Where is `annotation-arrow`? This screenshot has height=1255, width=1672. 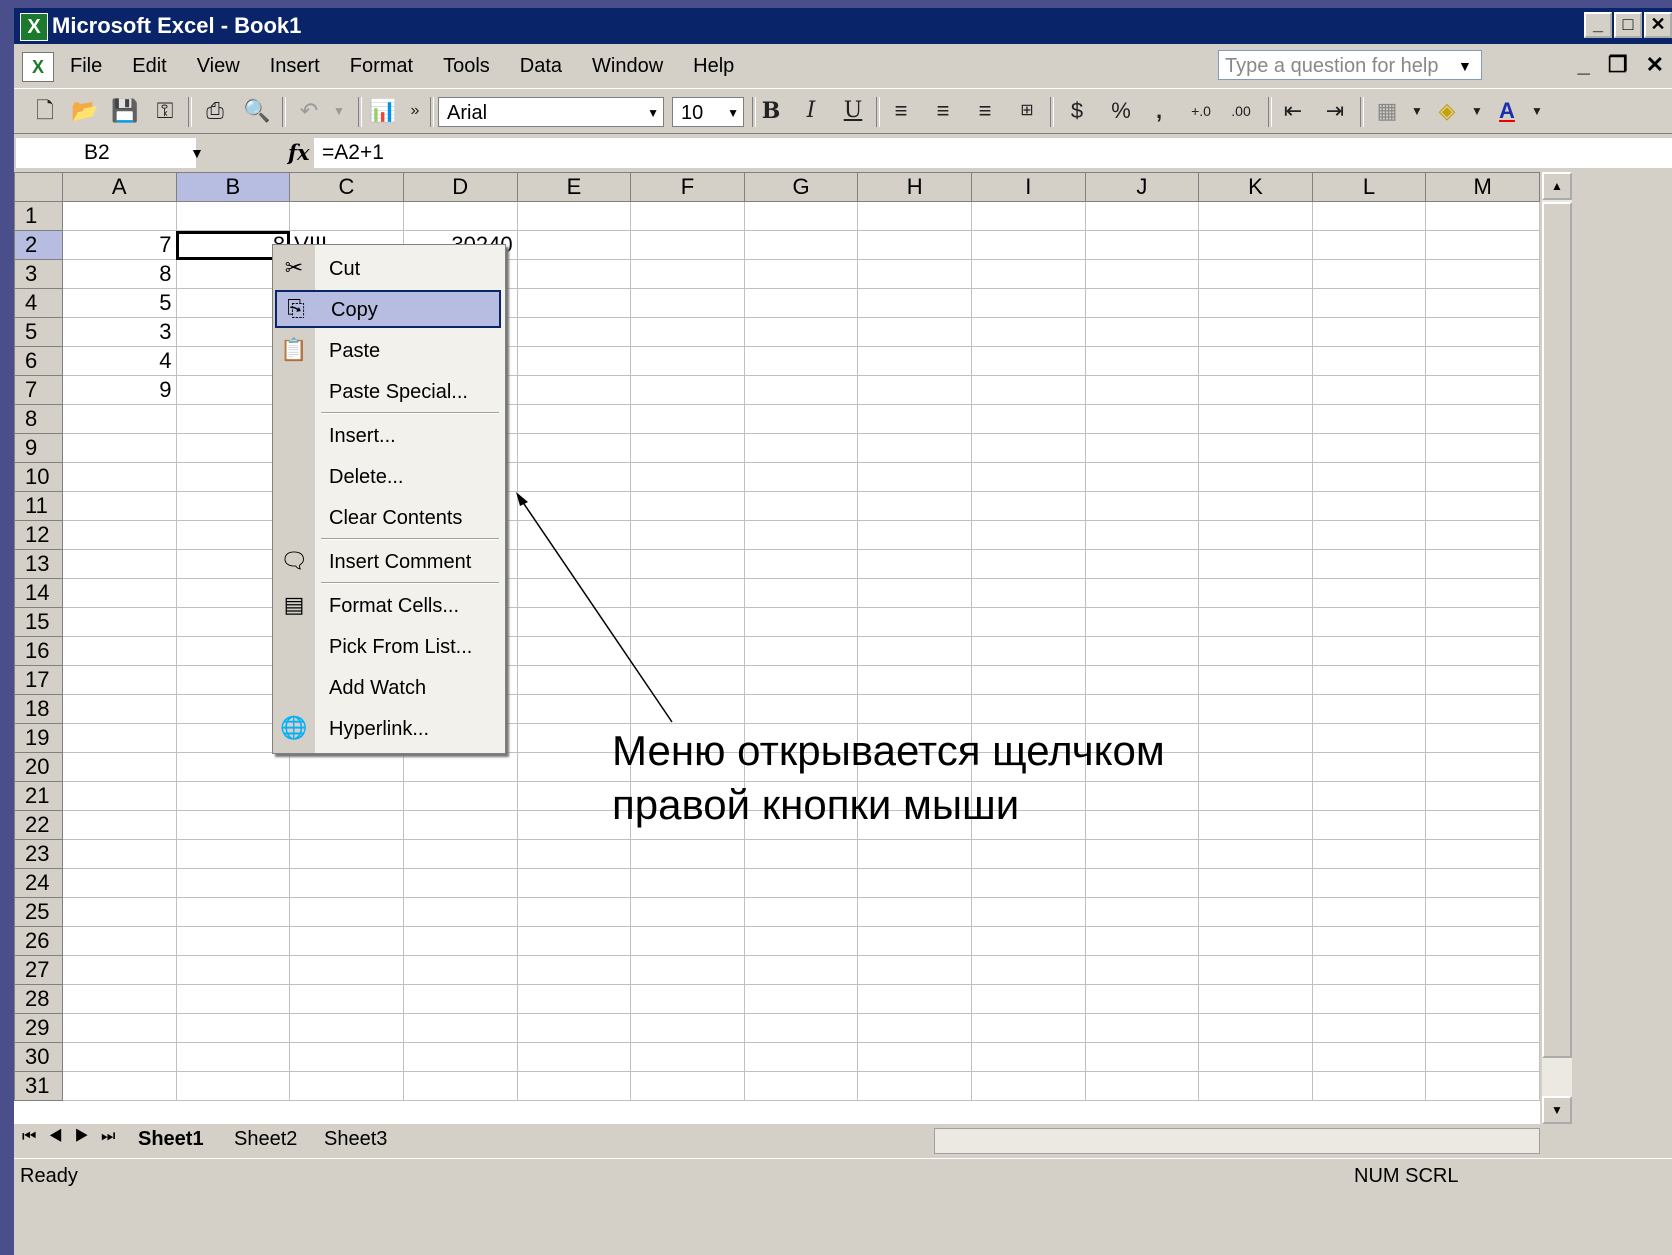 annotation-arrow is located at coordinates (594, 607).